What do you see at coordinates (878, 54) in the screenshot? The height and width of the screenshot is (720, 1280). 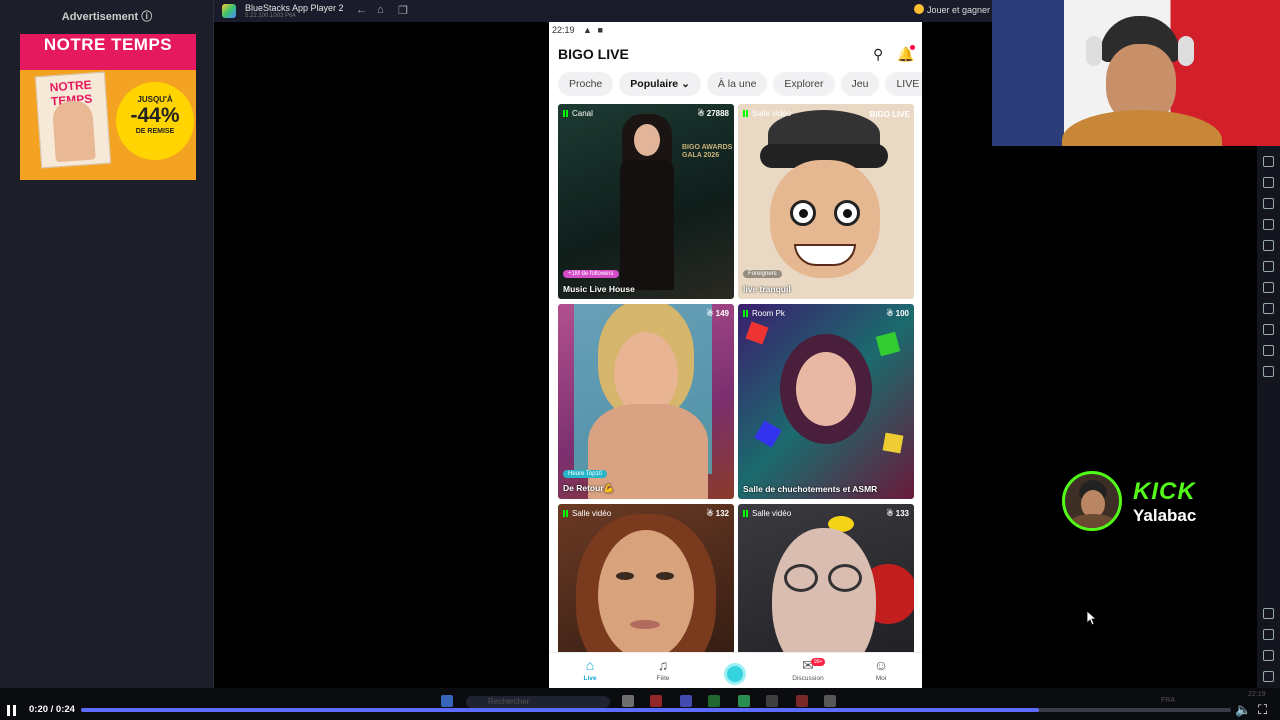 I see `search-icon: ⚲` at bounding box center [878, 54].